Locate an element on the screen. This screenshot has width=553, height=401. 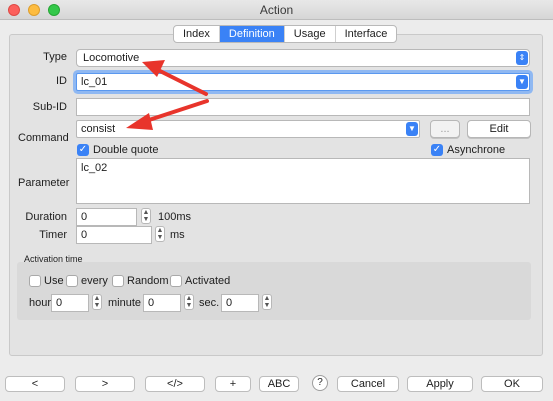
sec-stepper: ▲ ▼ is located at coordinates (267, 302).